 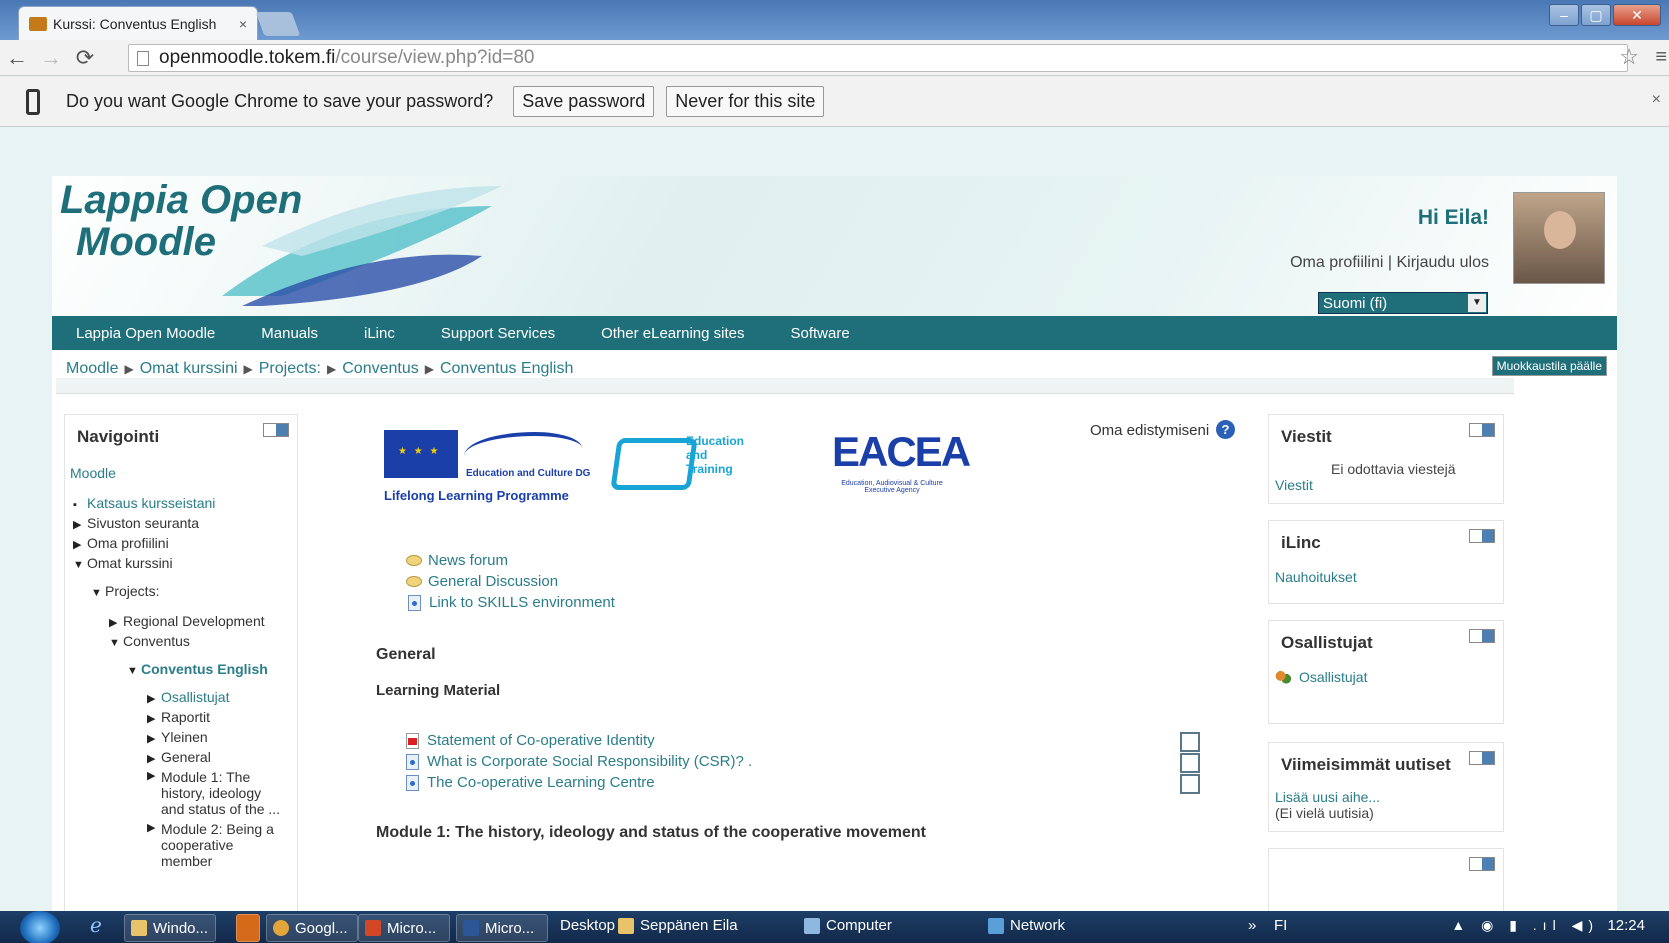 What do you see at coordinates (145, 333) in the screenshot?
I see `nav-lappia-open-moodle: Lappia Open Moodle` at bounding box center [145, 333].